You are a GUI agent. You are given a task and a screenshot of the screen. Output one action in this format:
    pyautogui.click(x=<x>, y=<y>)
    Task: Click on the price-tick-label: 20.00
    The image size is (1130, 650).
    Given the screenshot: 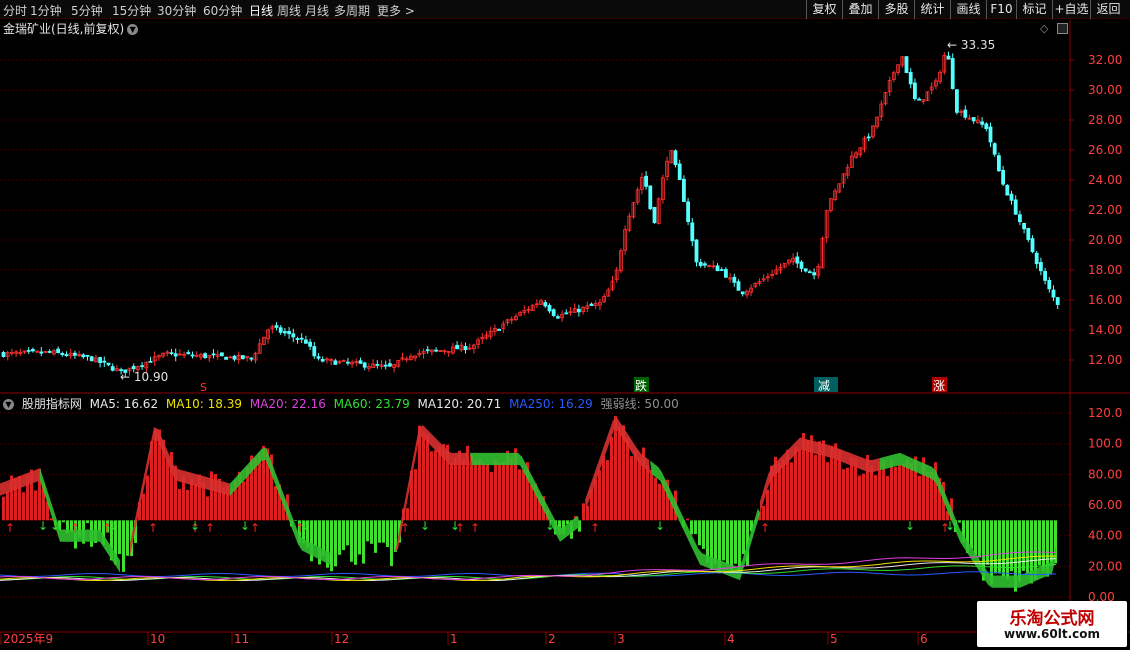 What is the action you would take?
    pyautogui.click(x=1105, y=240)
    